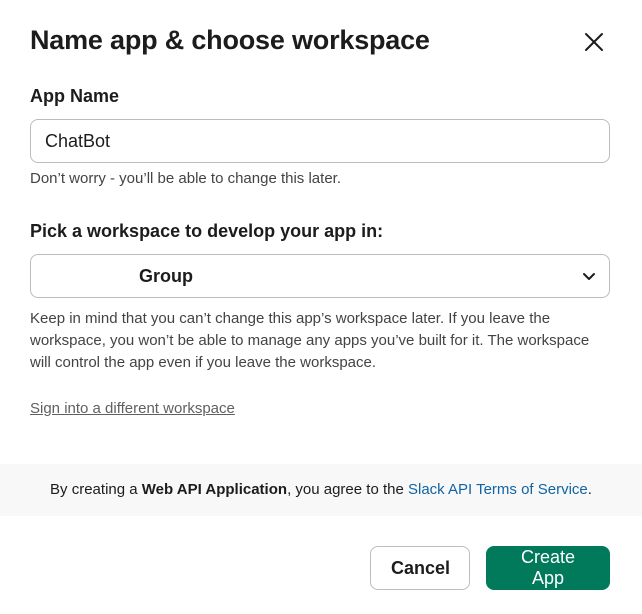 The image size is (642, 614). I want to click on terms-prefix: By creating a, so click(96, 489).